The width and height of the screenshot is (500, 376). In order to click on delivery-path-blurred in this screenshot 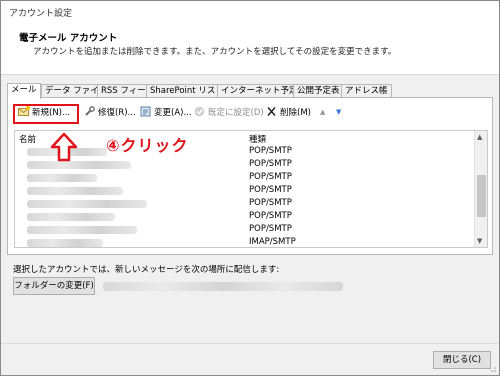, I will do `click(223, 286)`.